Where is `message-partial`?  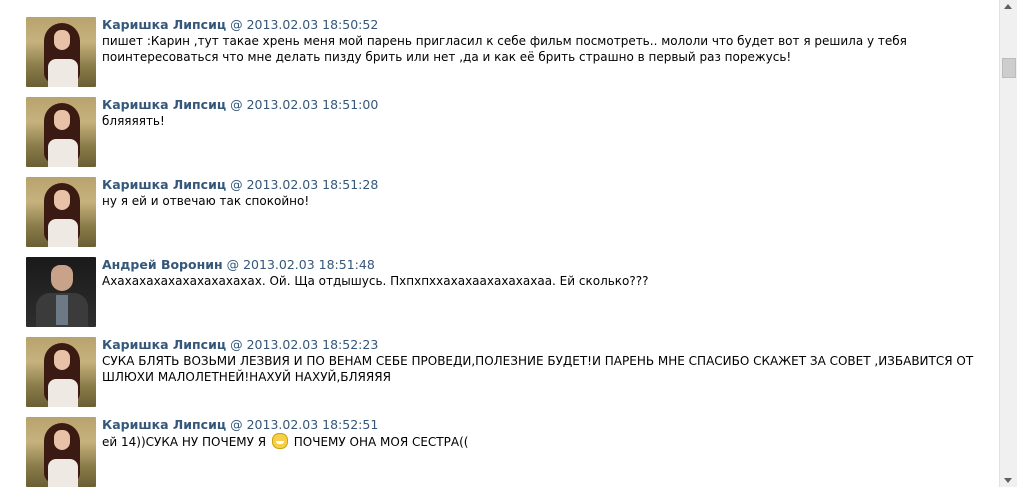 message-partial is located at coordinates (500, 5).